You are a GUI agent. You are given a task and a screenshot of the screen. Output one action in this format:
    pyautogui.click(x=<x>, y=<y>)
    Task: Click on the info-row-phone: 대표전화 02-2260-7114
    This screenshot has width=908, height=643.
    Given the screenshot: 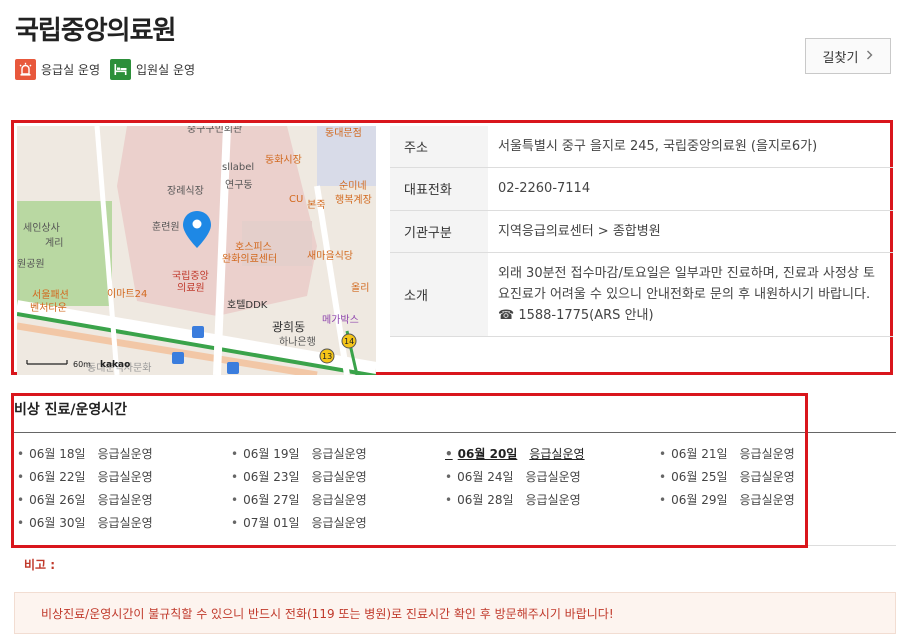 What is the action you would take?
    pyautogui.click(x=641, y=189)
    